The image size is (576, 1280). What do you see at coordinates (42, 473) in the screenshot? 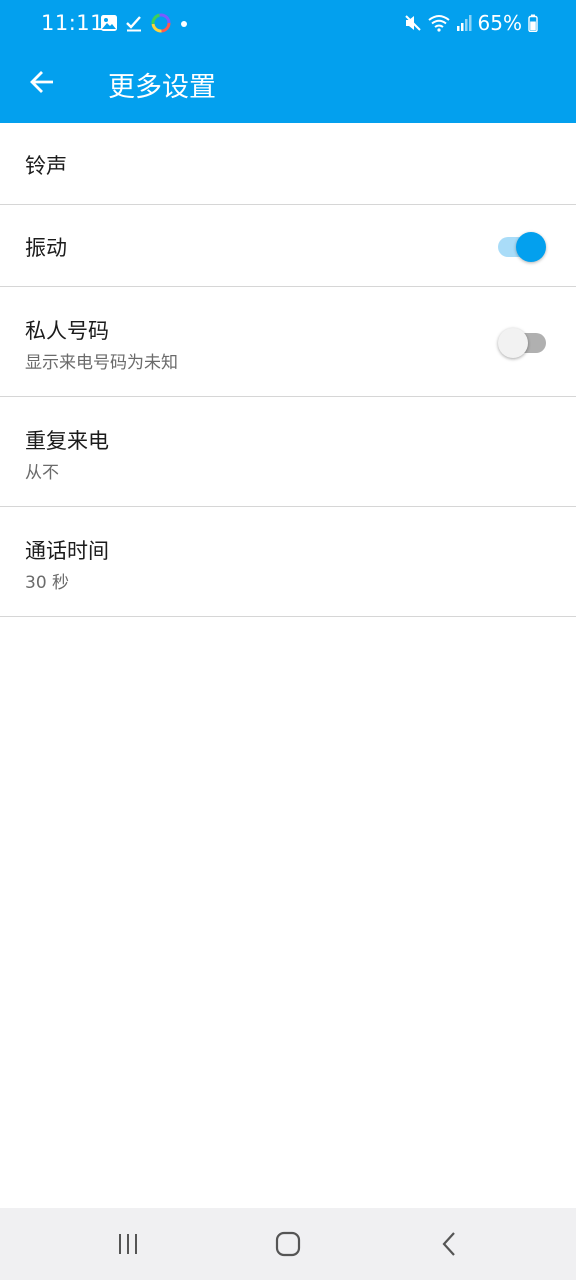
I see `setting-repeat-call-subtitle: 从不` at bounding box center [42, 473].